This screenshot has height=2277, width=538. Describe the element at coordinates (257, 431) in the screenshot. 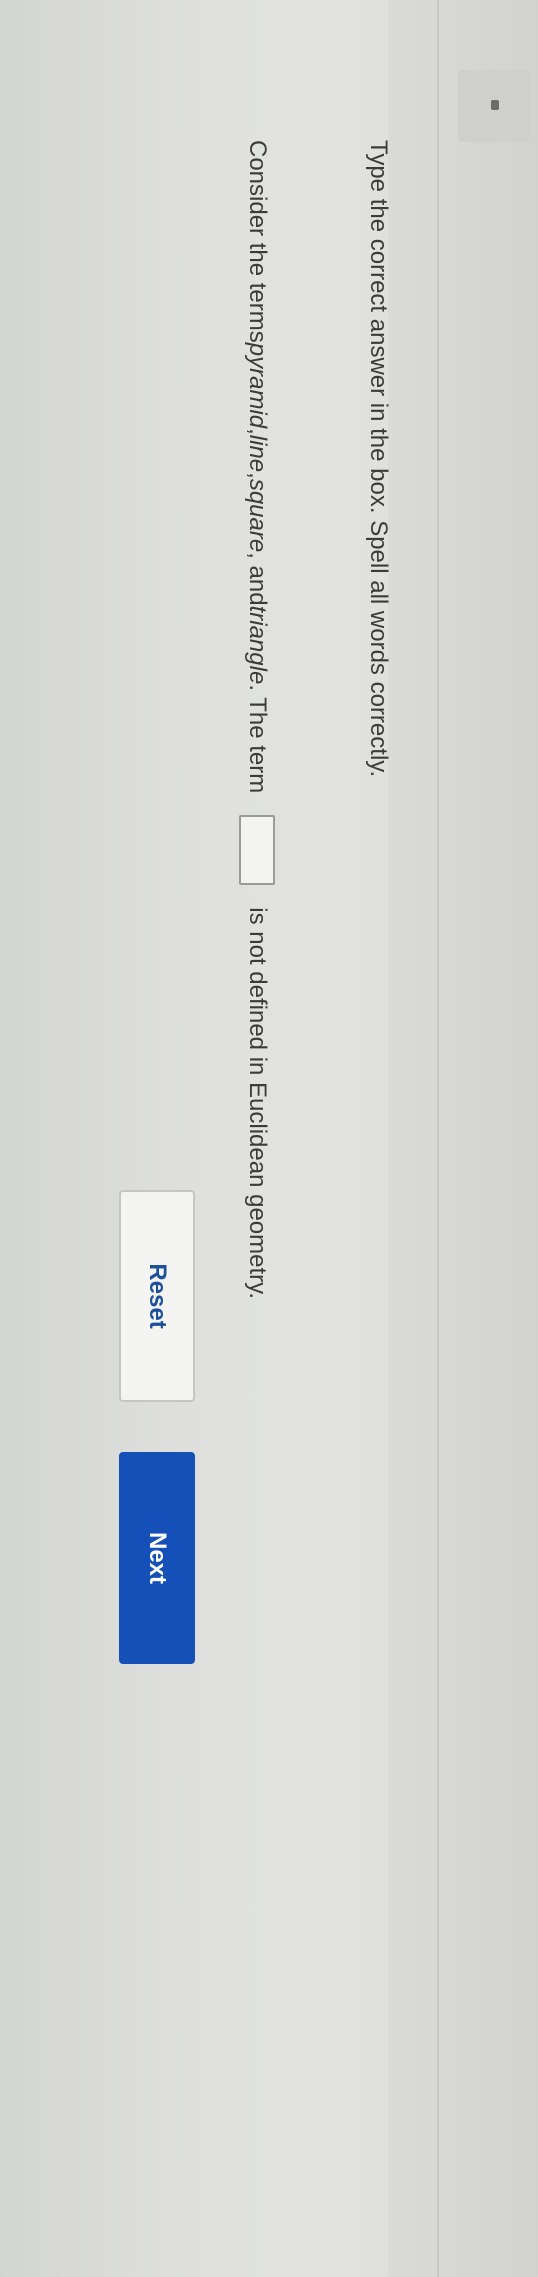

I see `question-sep1: ,` at that location.